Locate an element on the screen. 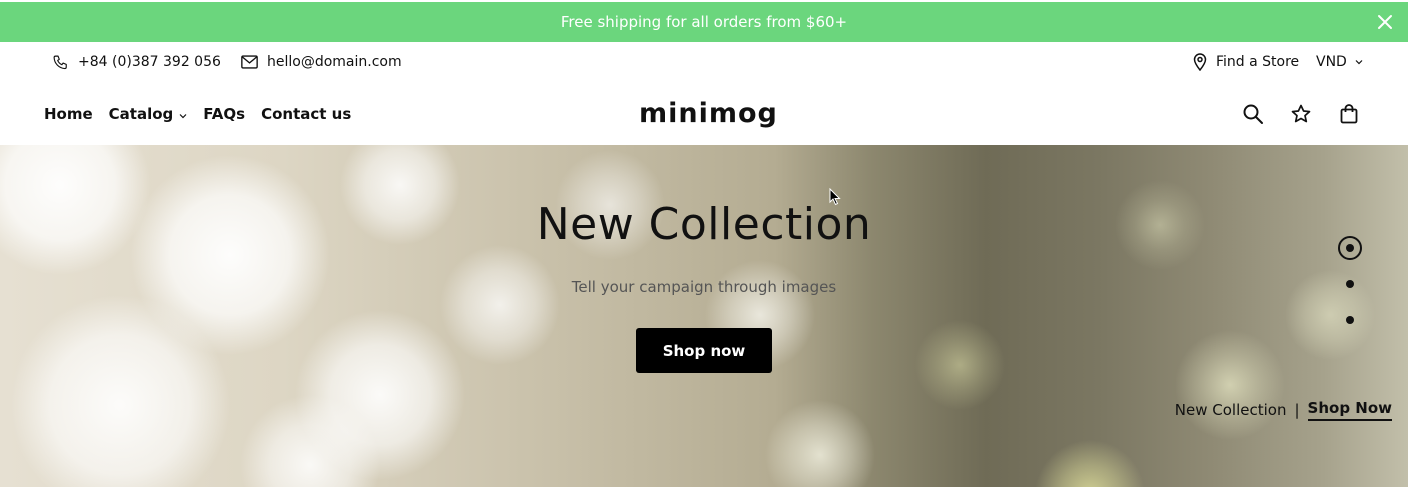 The image size is (1408, 489). announcement-text: Free shipping for all orders from $60+ is located at coordinates (704, 22).